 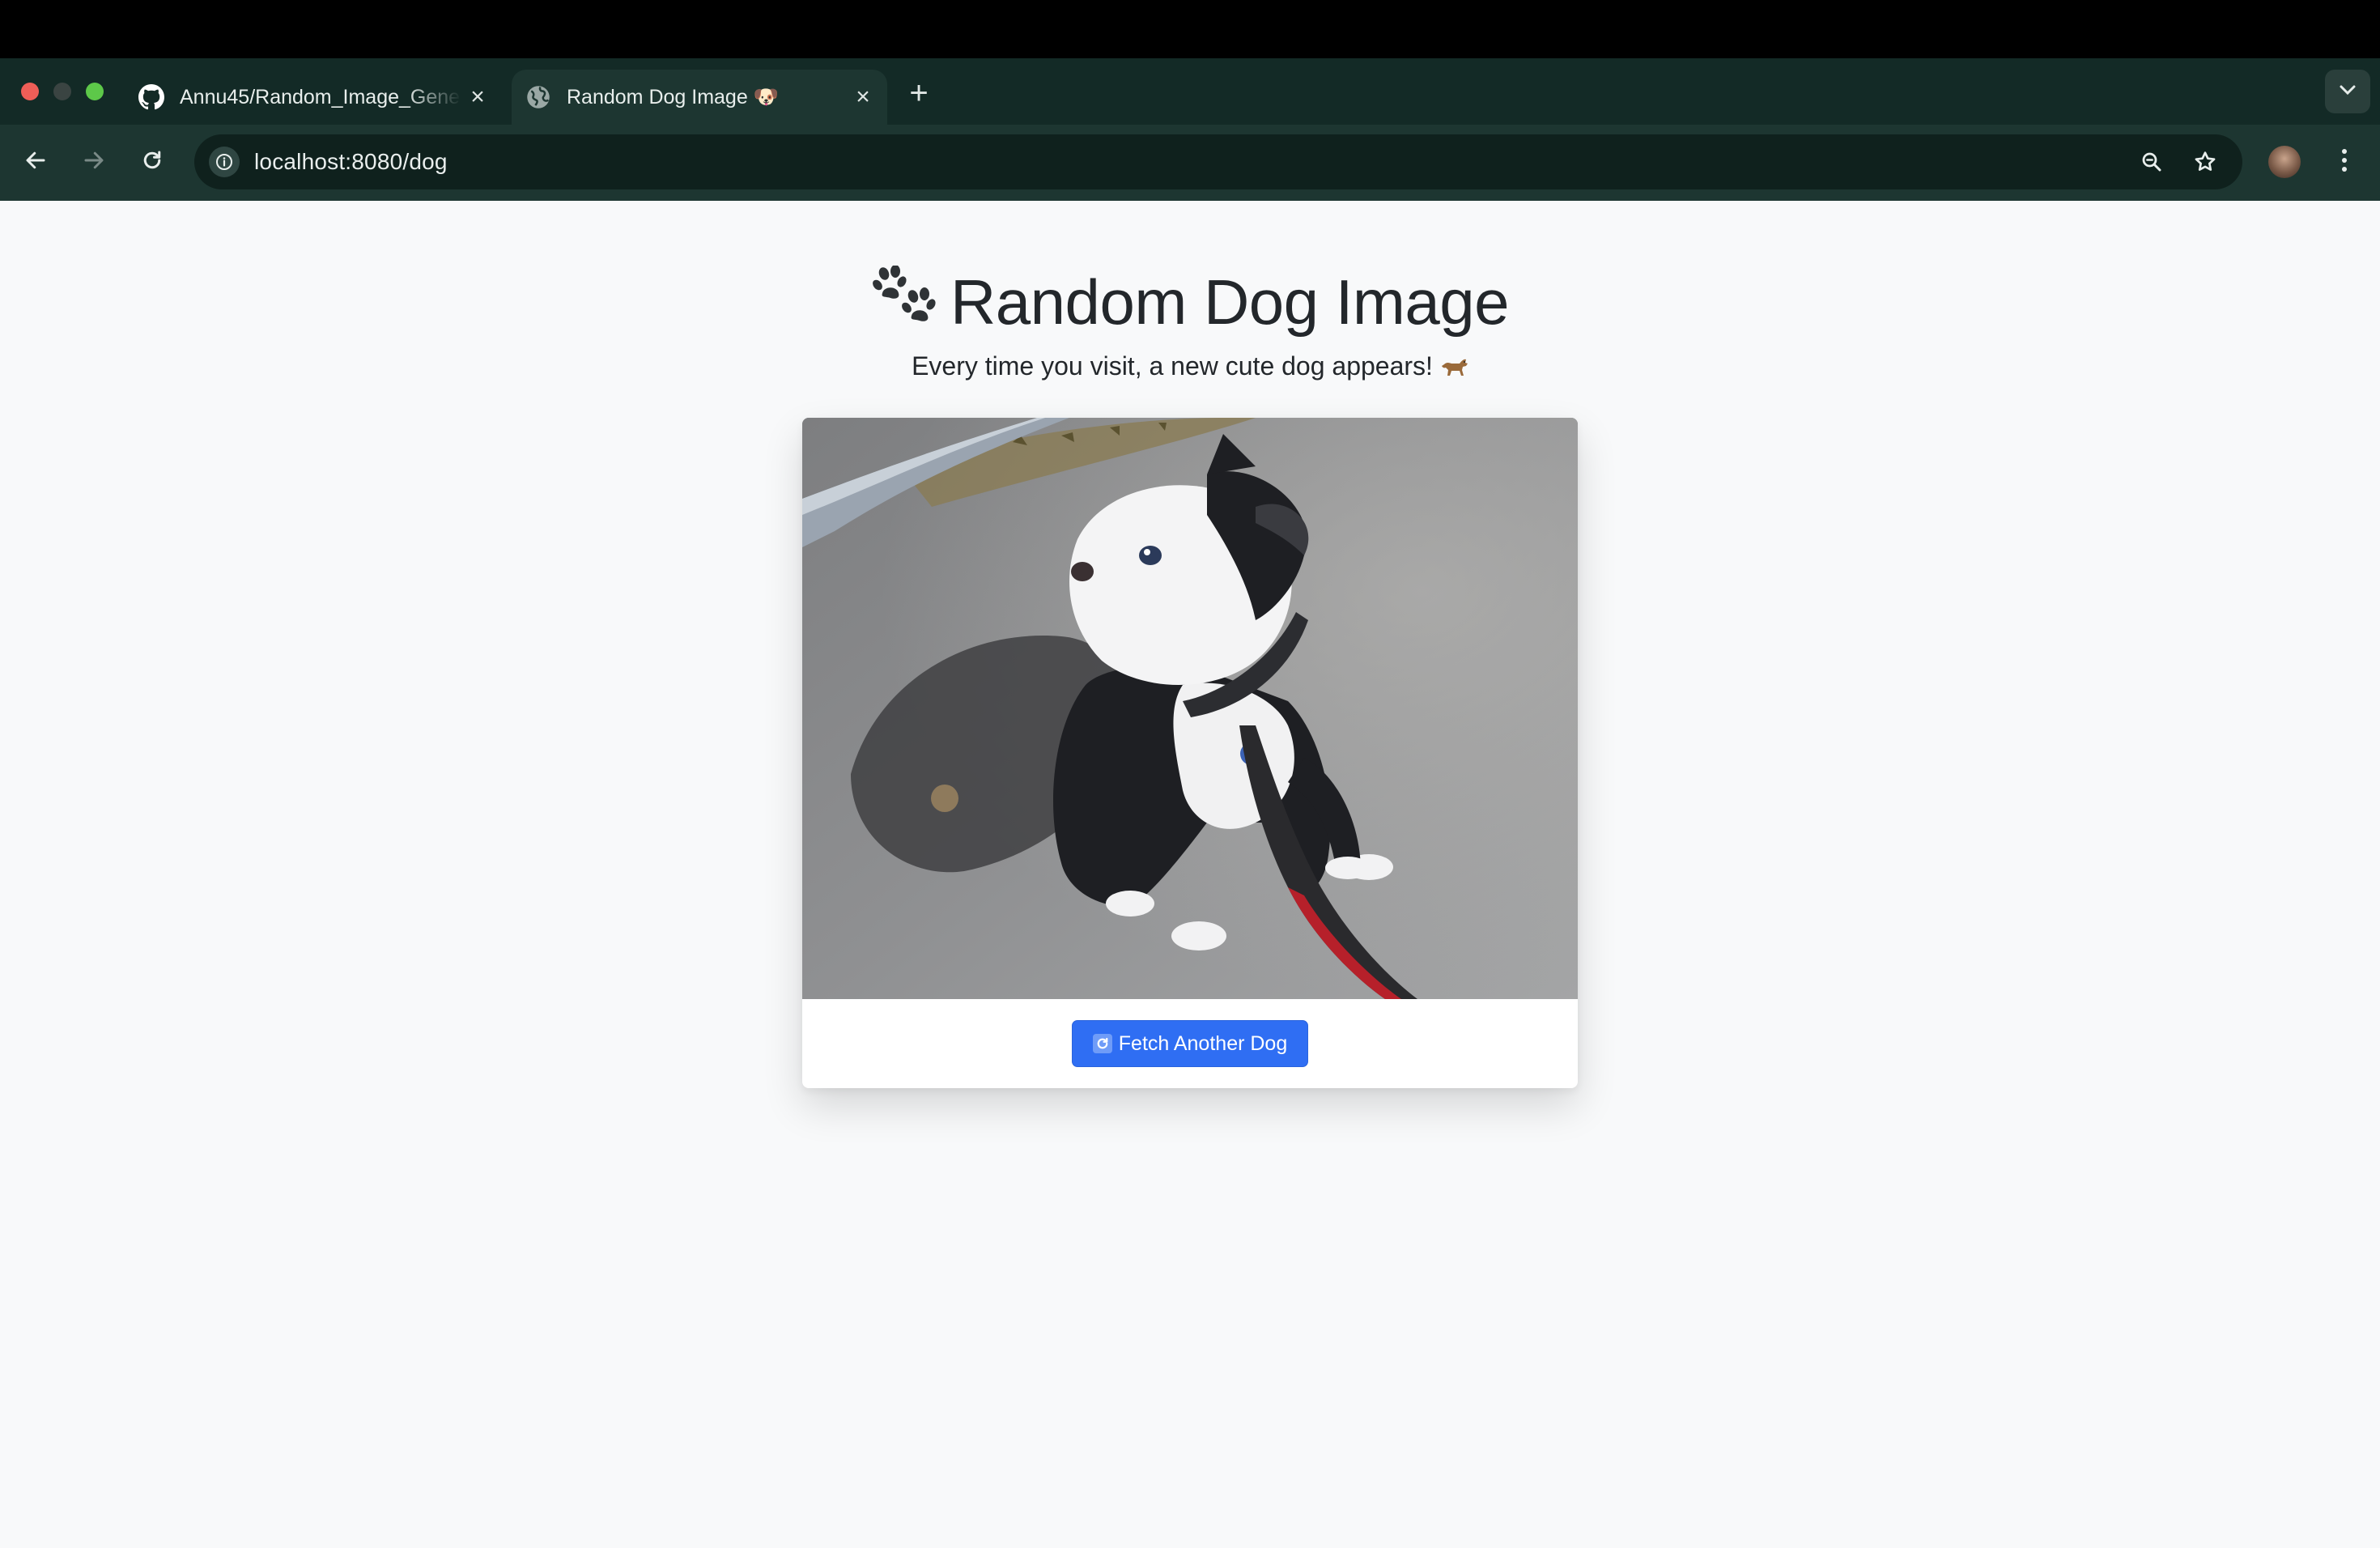 I want to click on globe-icon, so click(x=538, y=97).